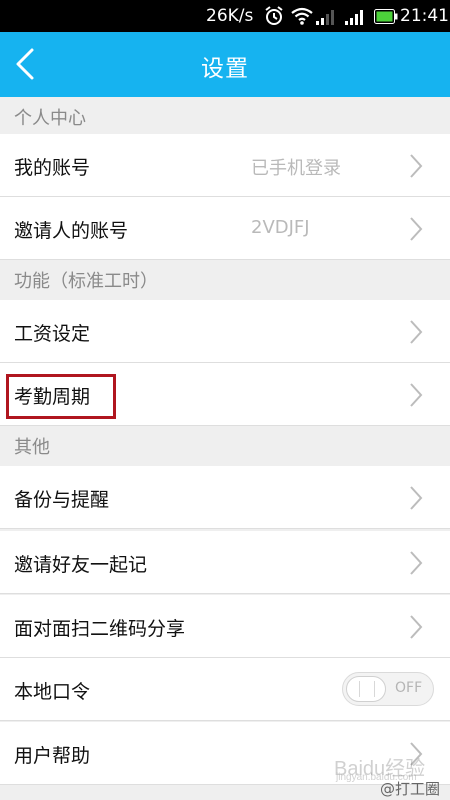 This screenshot has height=800, width=450. What do you see at coordinates (225, 444) in the screenshot?
I see `section-header-other: 其他` at bounding box center [225, 444].